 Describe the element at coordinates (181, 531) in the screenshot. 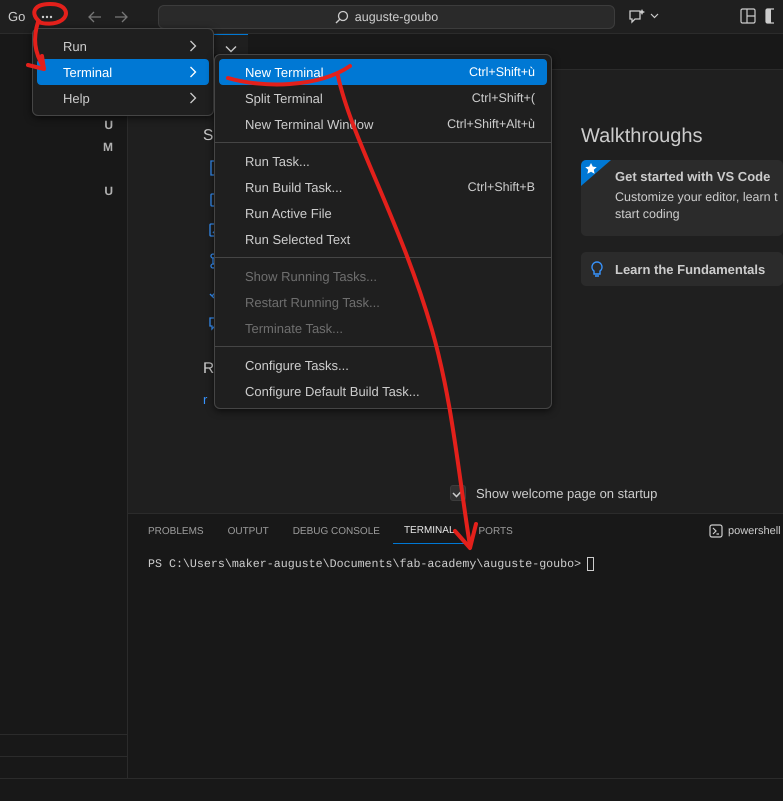

I see `panel-tab: PROBLEMS` at that location.